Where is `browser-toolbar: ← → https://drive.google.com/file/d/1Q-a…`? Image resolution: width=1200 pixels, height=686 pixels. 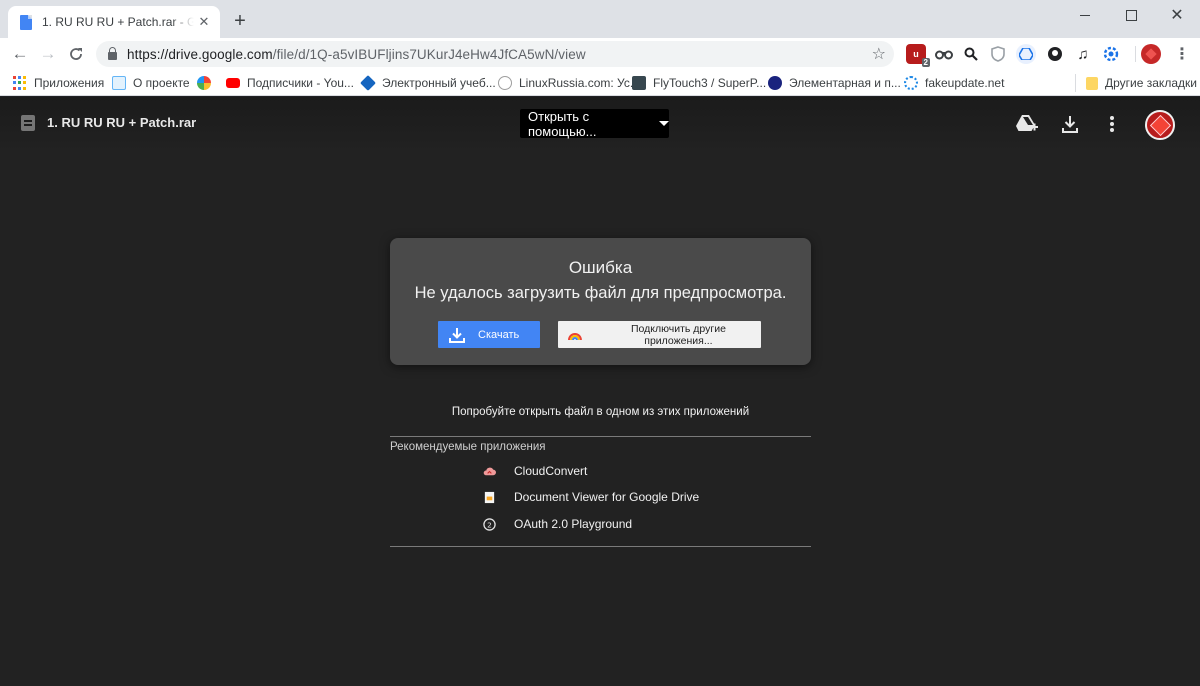
browser-toolbar: ← → https://drive.google.com/file/d/1Q-a… is located at coordinates (600, 54).